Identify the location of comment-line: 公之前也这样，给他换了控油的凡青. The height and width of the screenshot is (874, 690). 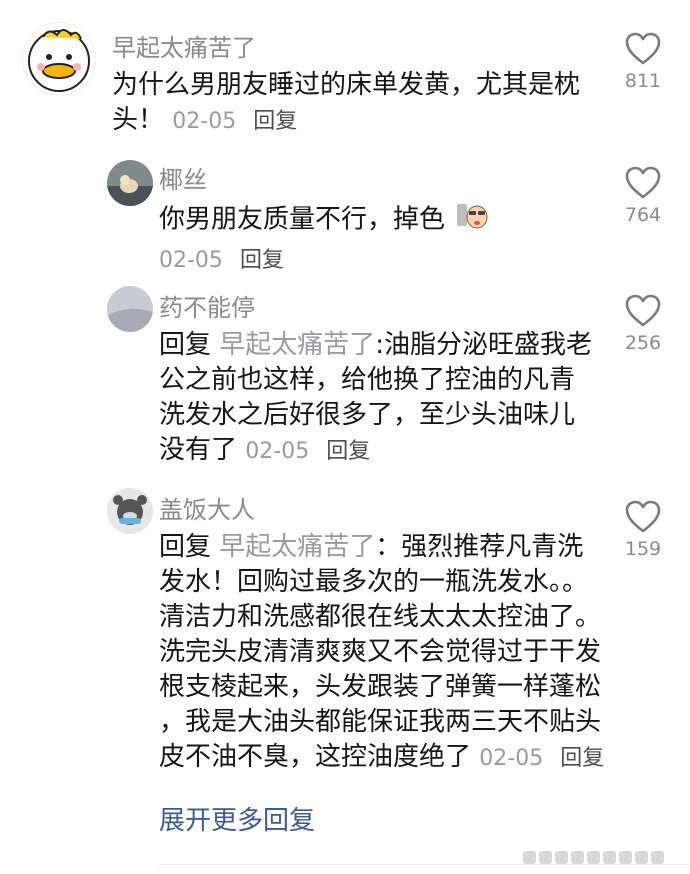
(367, 380).